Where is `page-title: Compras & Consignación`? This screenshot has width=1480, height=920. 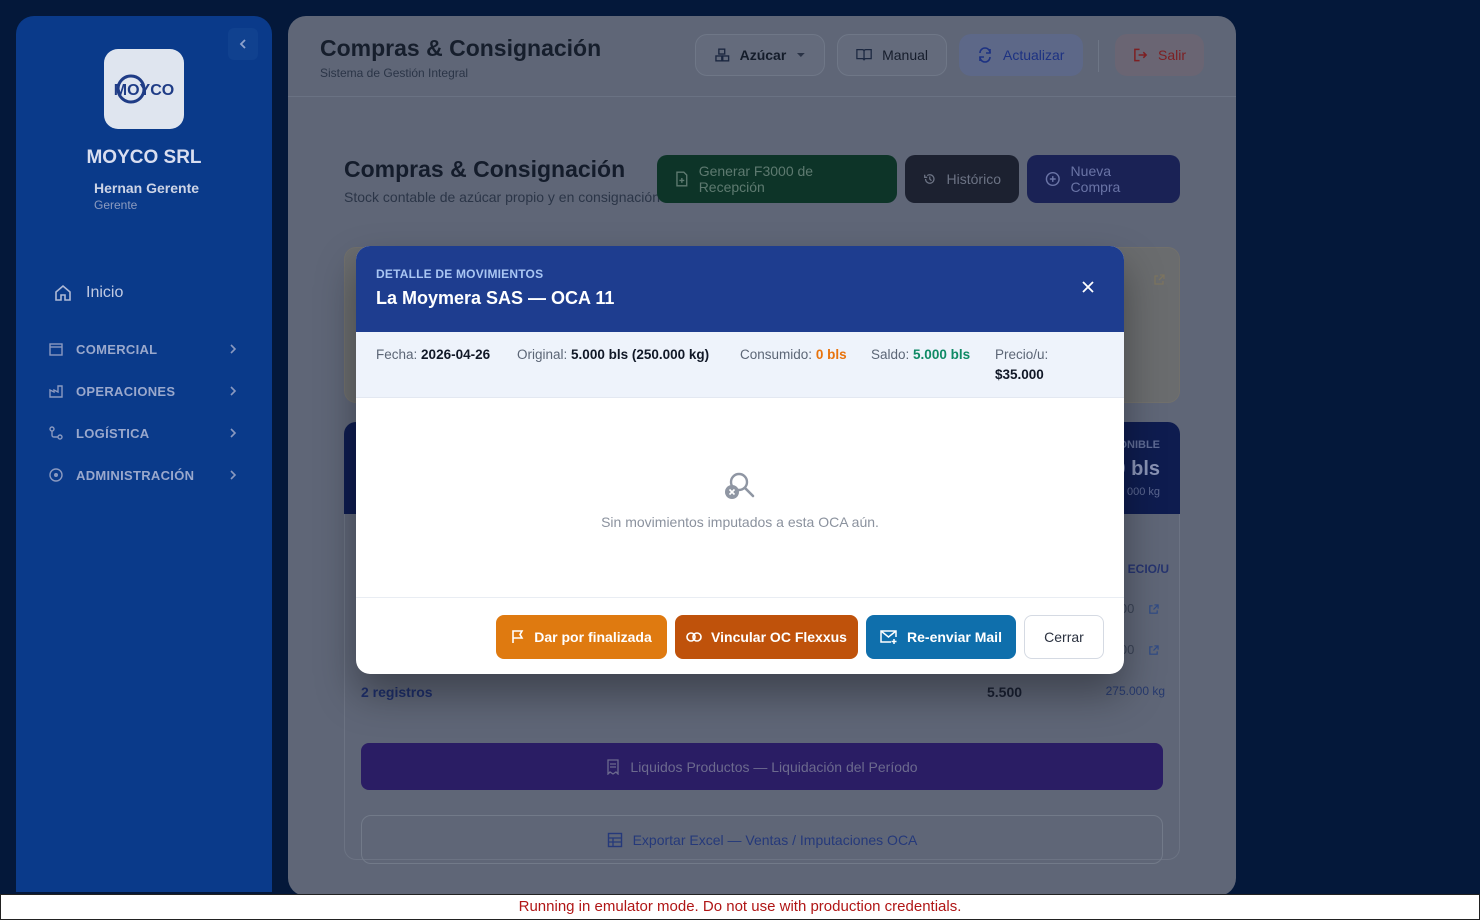 page-title: Compras & Consignación is located at coordinates (485, 169).